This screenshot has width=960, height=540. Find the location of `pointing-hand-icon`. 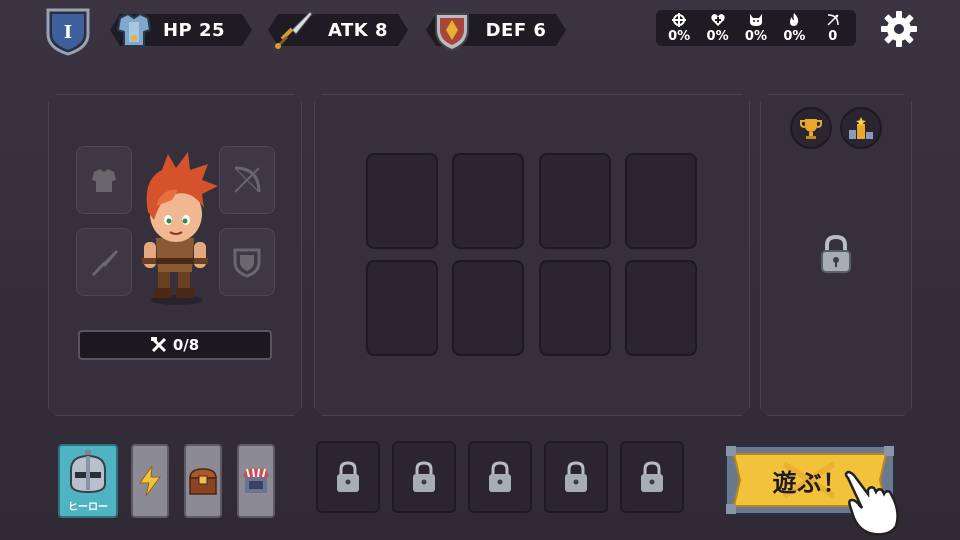

pointing-hand-icon is located at coordinates (871, 503).